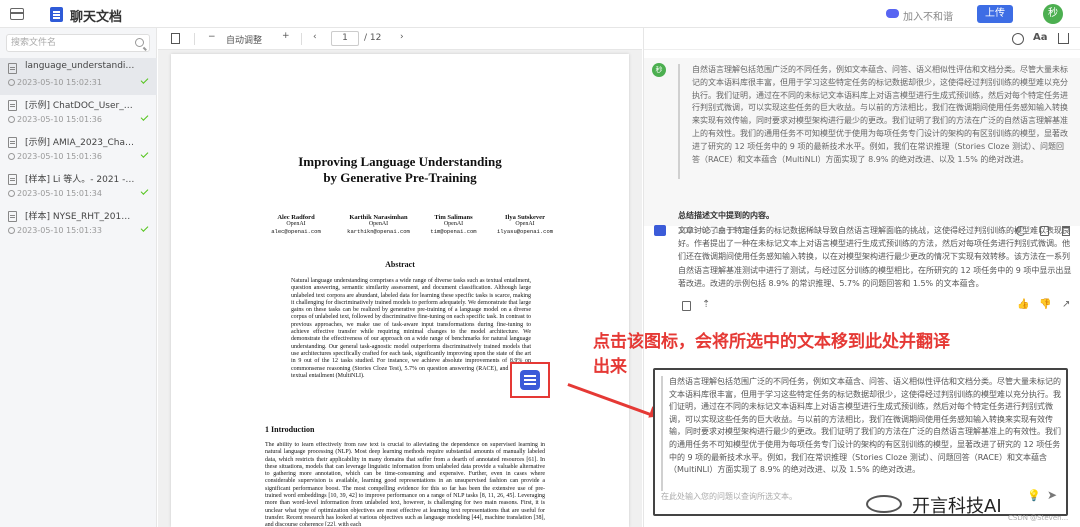 This screenshot has height=527, width=1080. I want to click on discord-icon, so click(892, 13).